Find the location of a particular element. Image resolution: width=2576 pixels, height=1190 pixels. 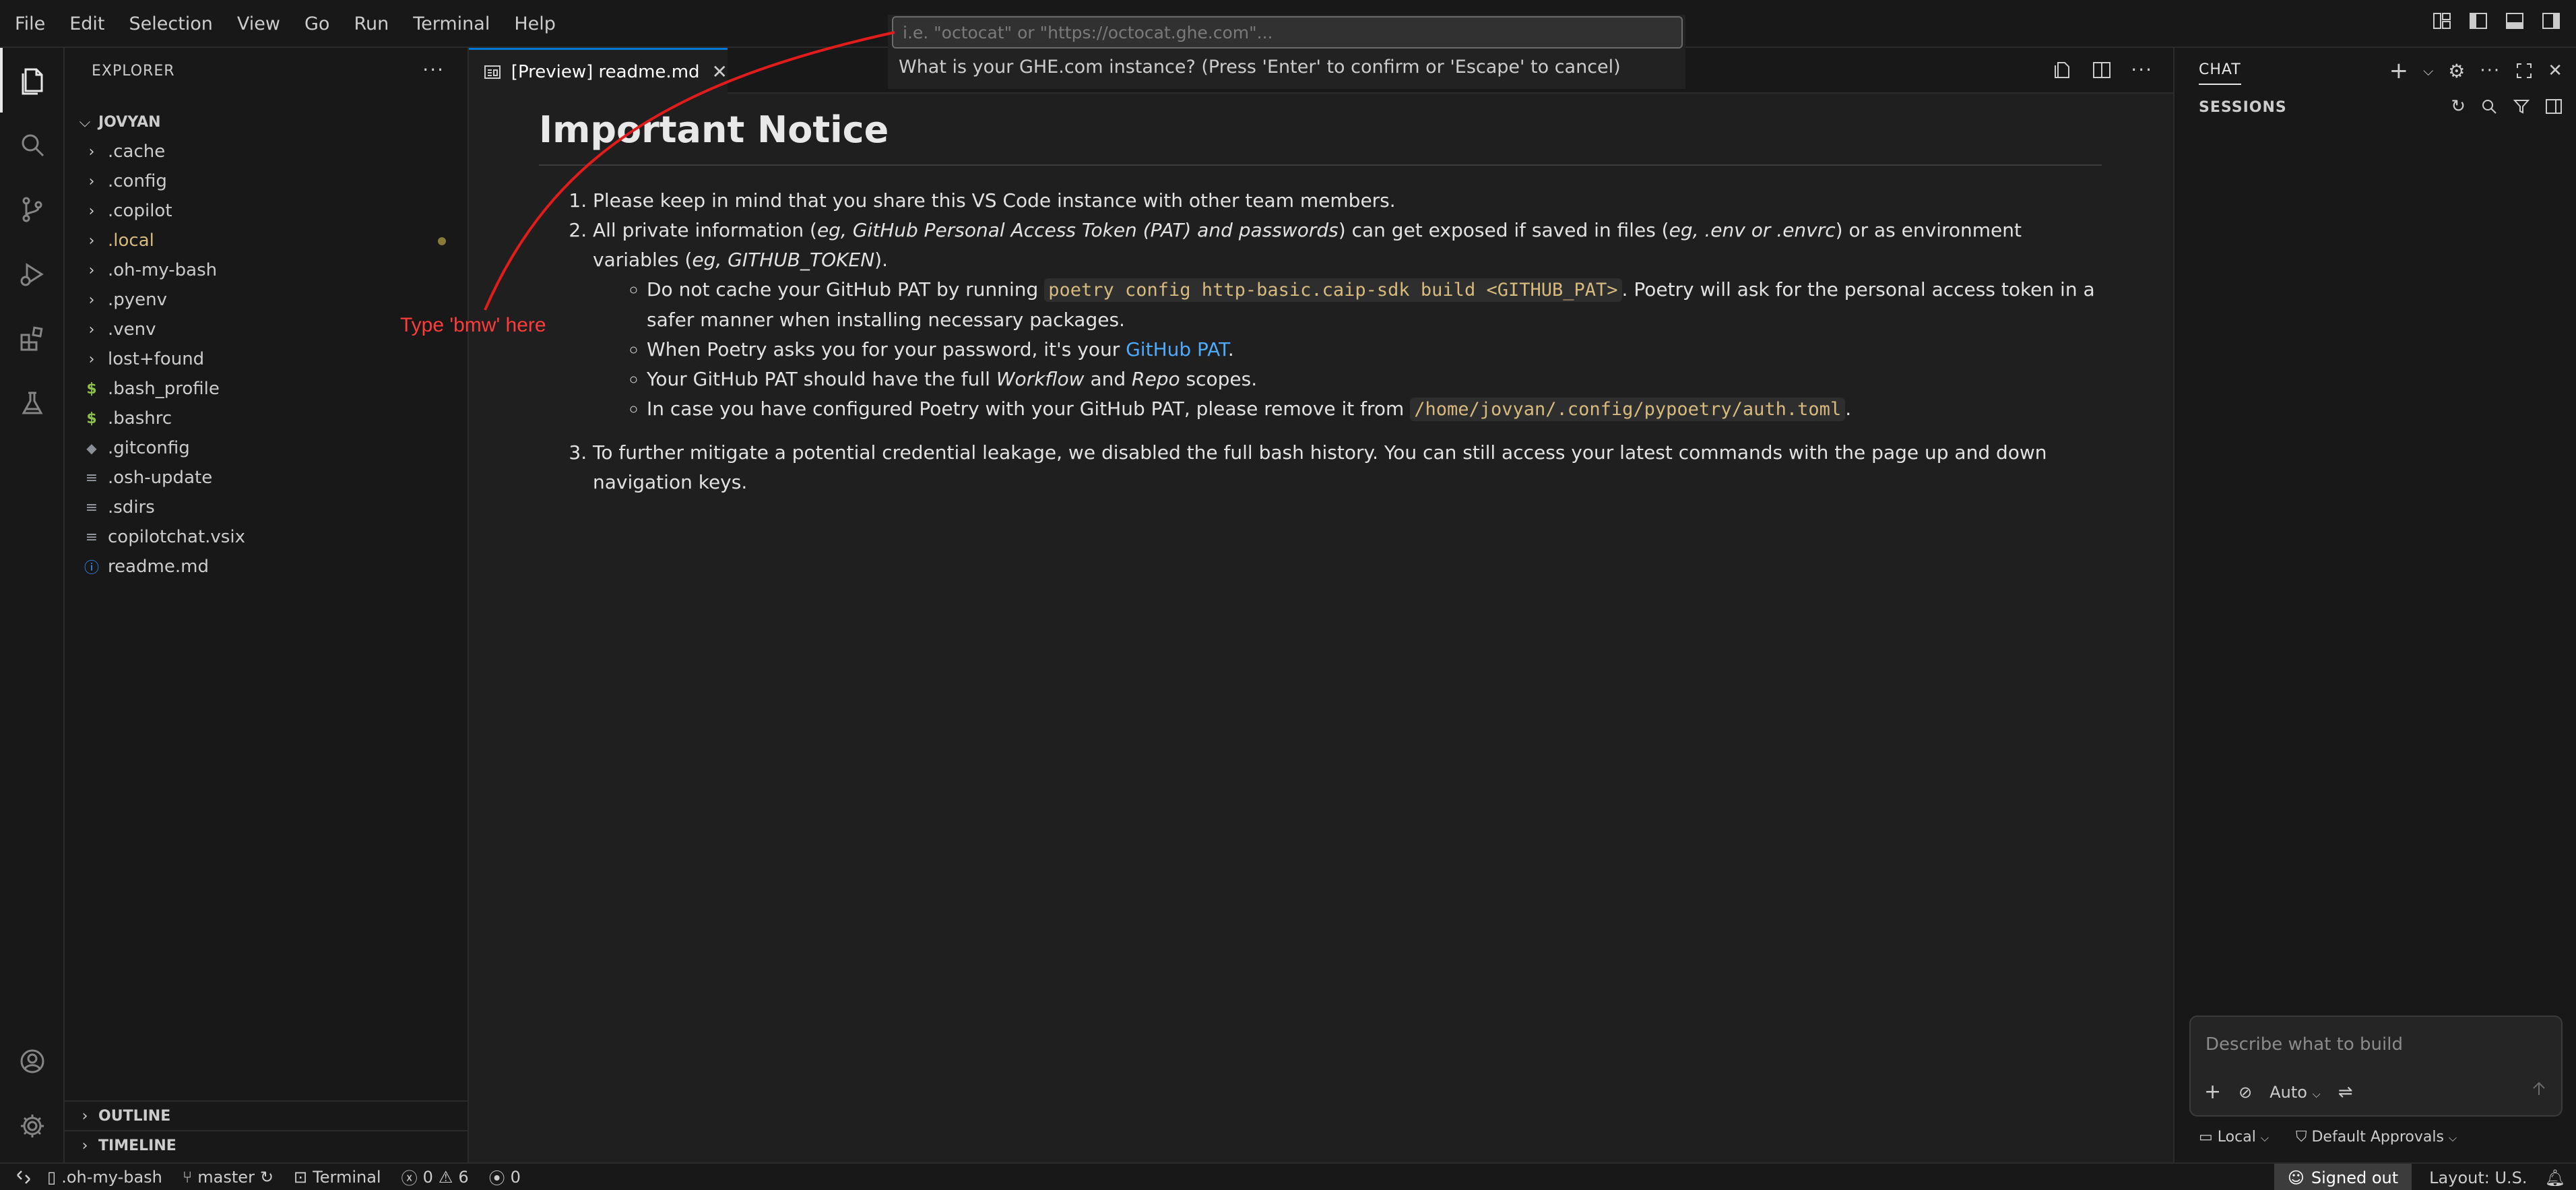

maximize-icon is located at coordinates (2524, 71).